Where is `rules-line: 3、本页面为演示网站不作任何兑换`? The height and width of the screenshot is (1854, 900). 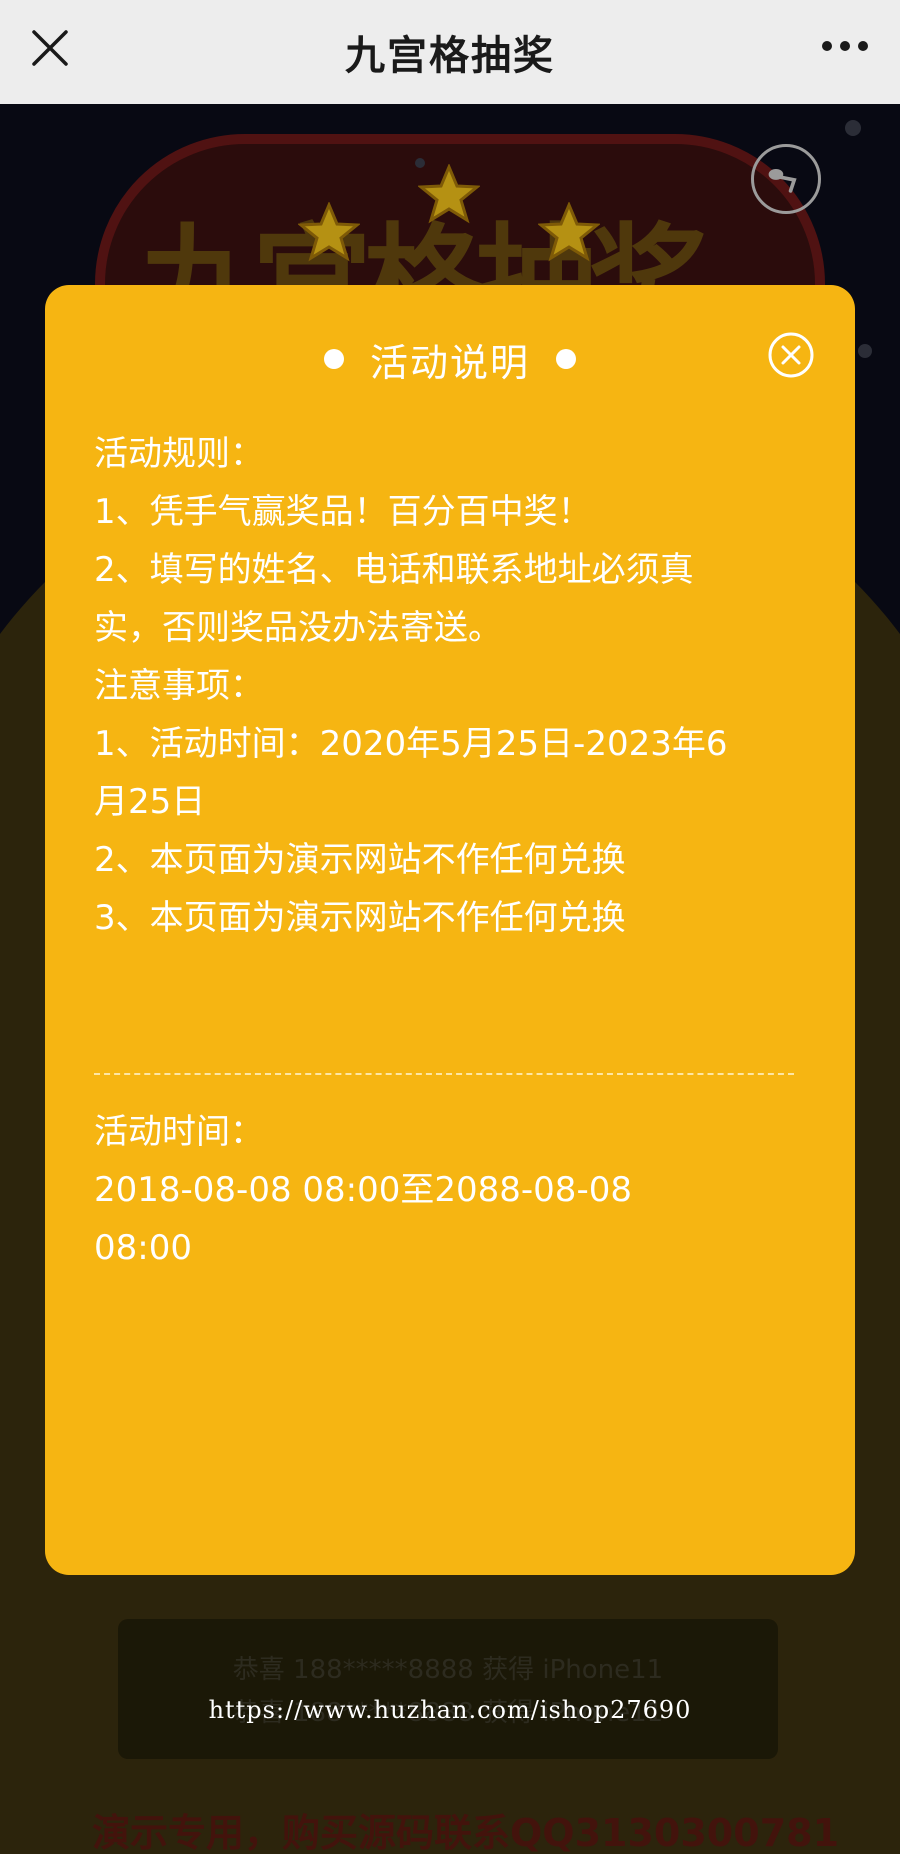 rules-line: 3、本页面为演示网站不作任何兑换 is located at coordinates (360, 918).